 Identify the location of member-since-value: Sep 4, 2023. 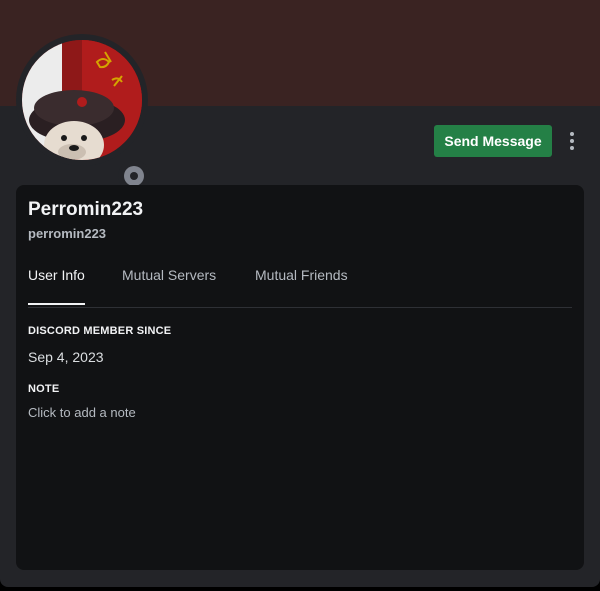
(66, 357).